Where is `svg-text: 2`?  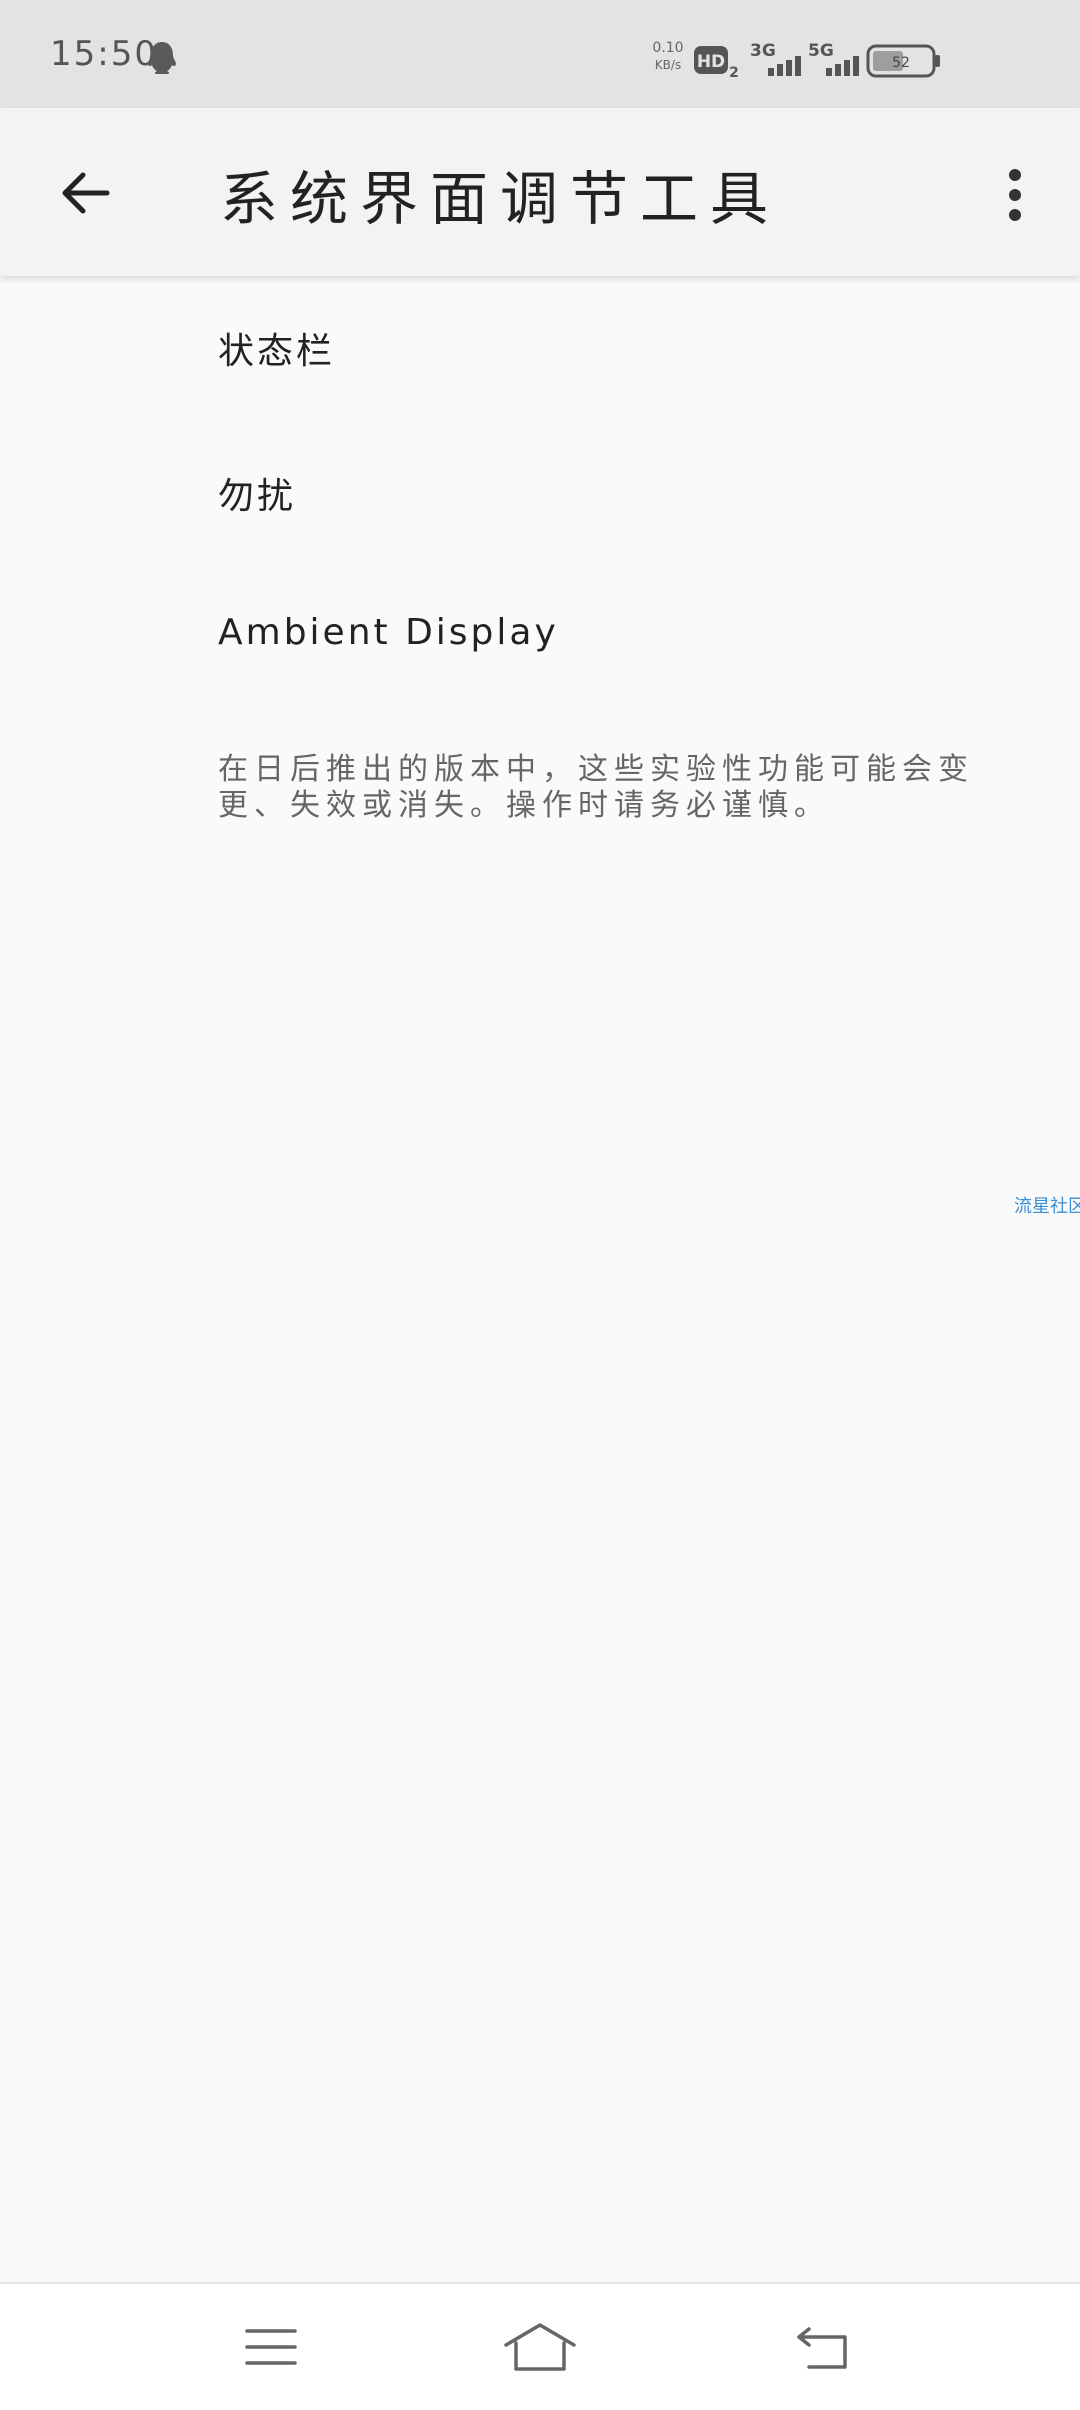 svg-text: 2 is located at coordinates (734, 71).